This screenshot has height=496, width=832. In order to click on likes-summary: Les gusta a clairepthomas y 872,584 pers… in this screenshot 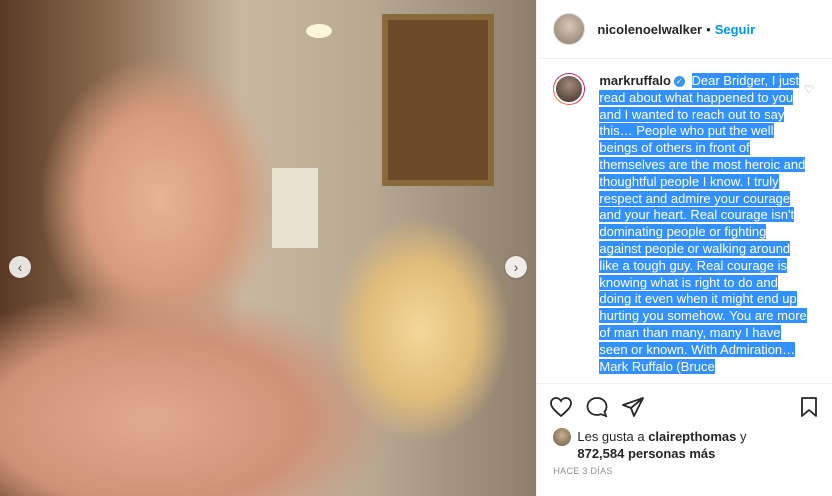, I will do `click(649, 445)`.